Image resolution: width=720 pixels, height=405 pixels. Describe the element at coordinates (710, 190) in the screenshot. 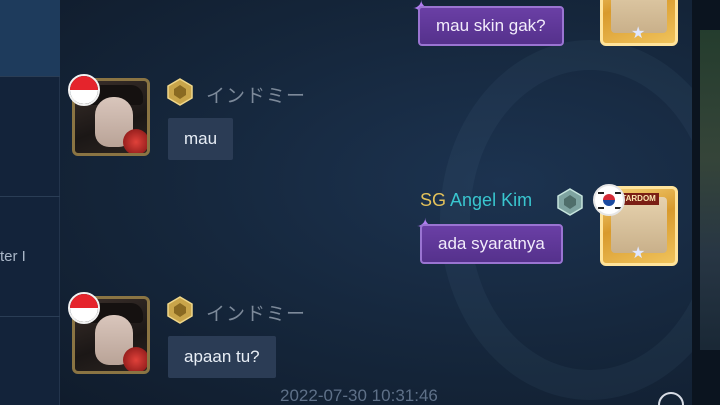

I see `background-art-strip` at that location.